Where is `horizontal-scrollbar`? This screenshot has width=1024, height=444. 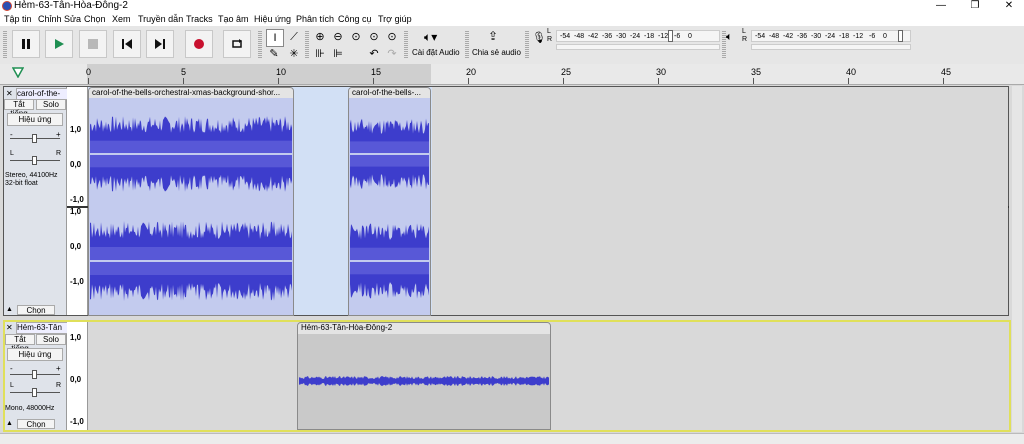
horizontal-scrollbar is located at coordinates (512, 438).